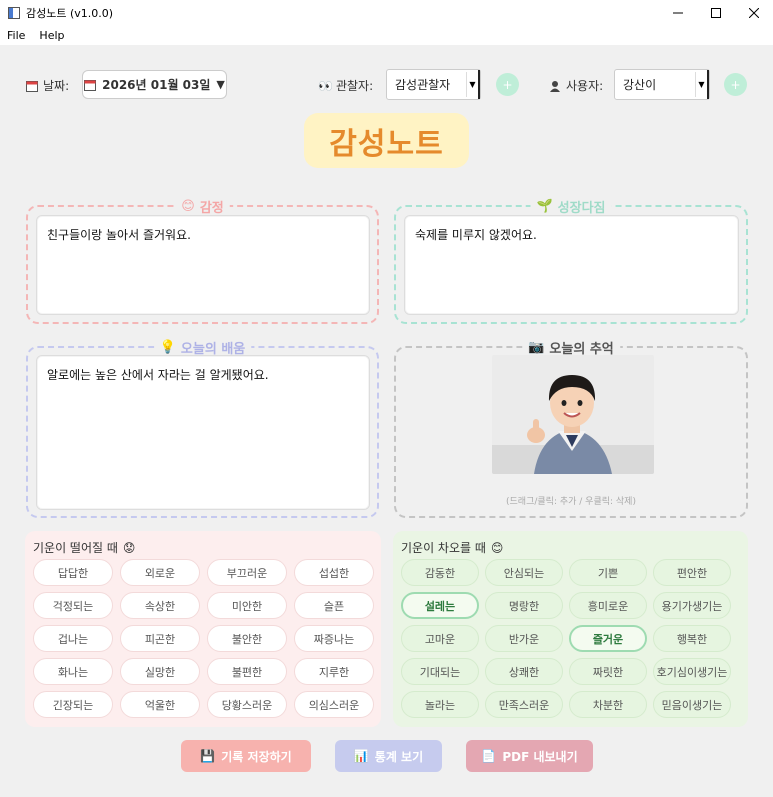 This screenshot has height=797, width=773. What do you see at coordinates (208, 756) in the screenshot?
I see `floppy-disk-icon: 💾` at bounding box center [208, 756].